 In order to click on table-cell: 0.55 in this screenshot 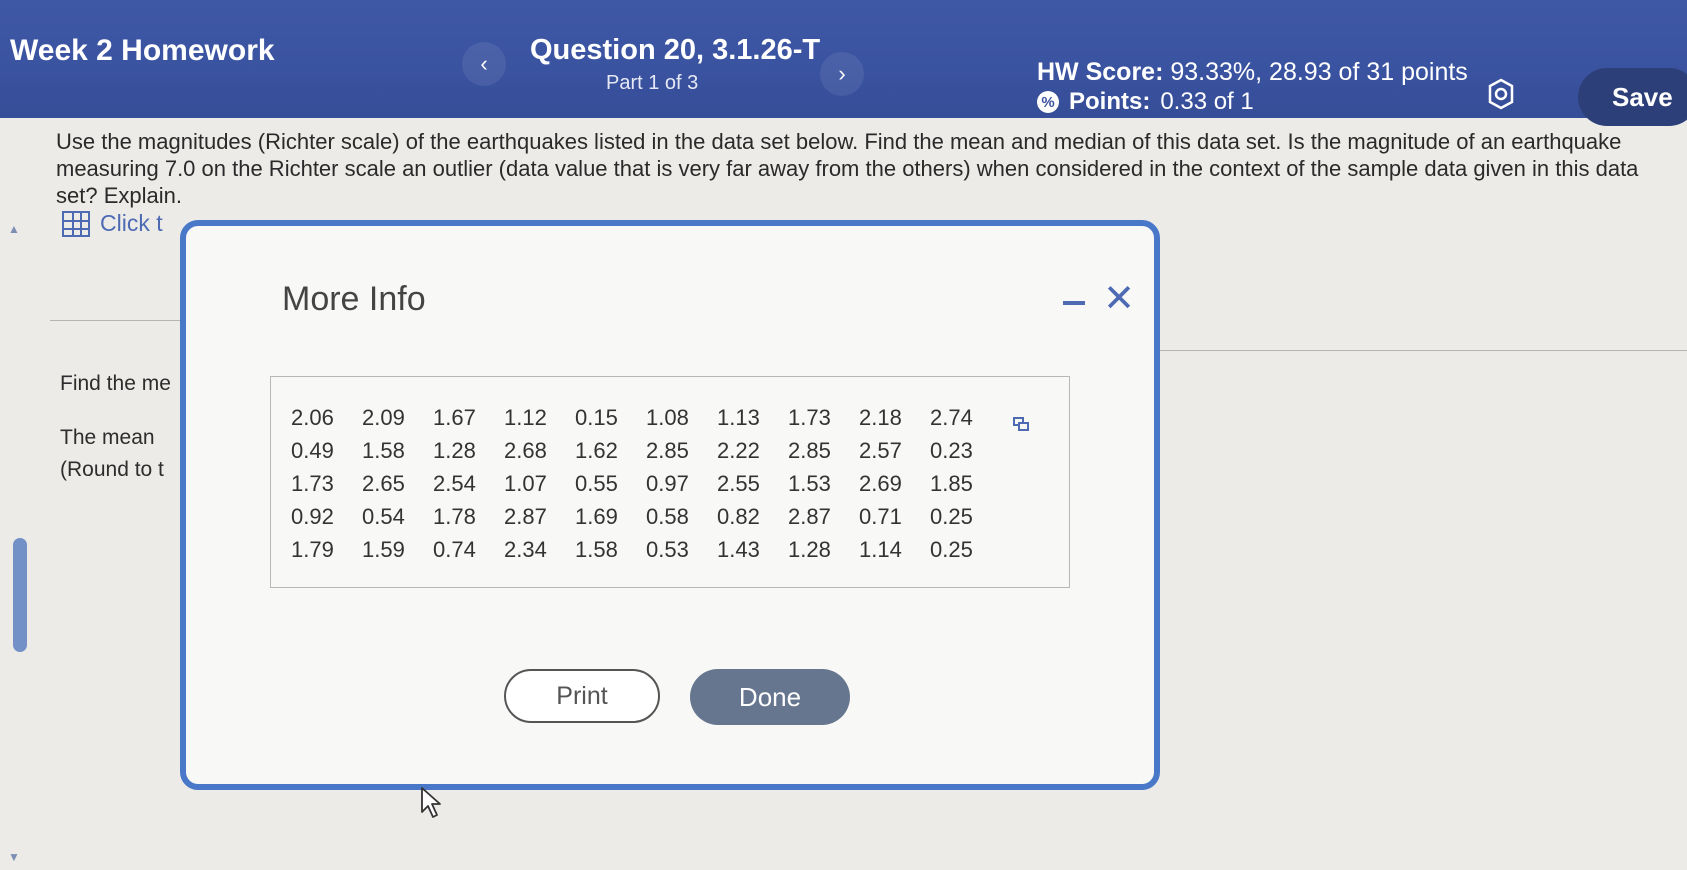, I will do `click(596, 483)`.